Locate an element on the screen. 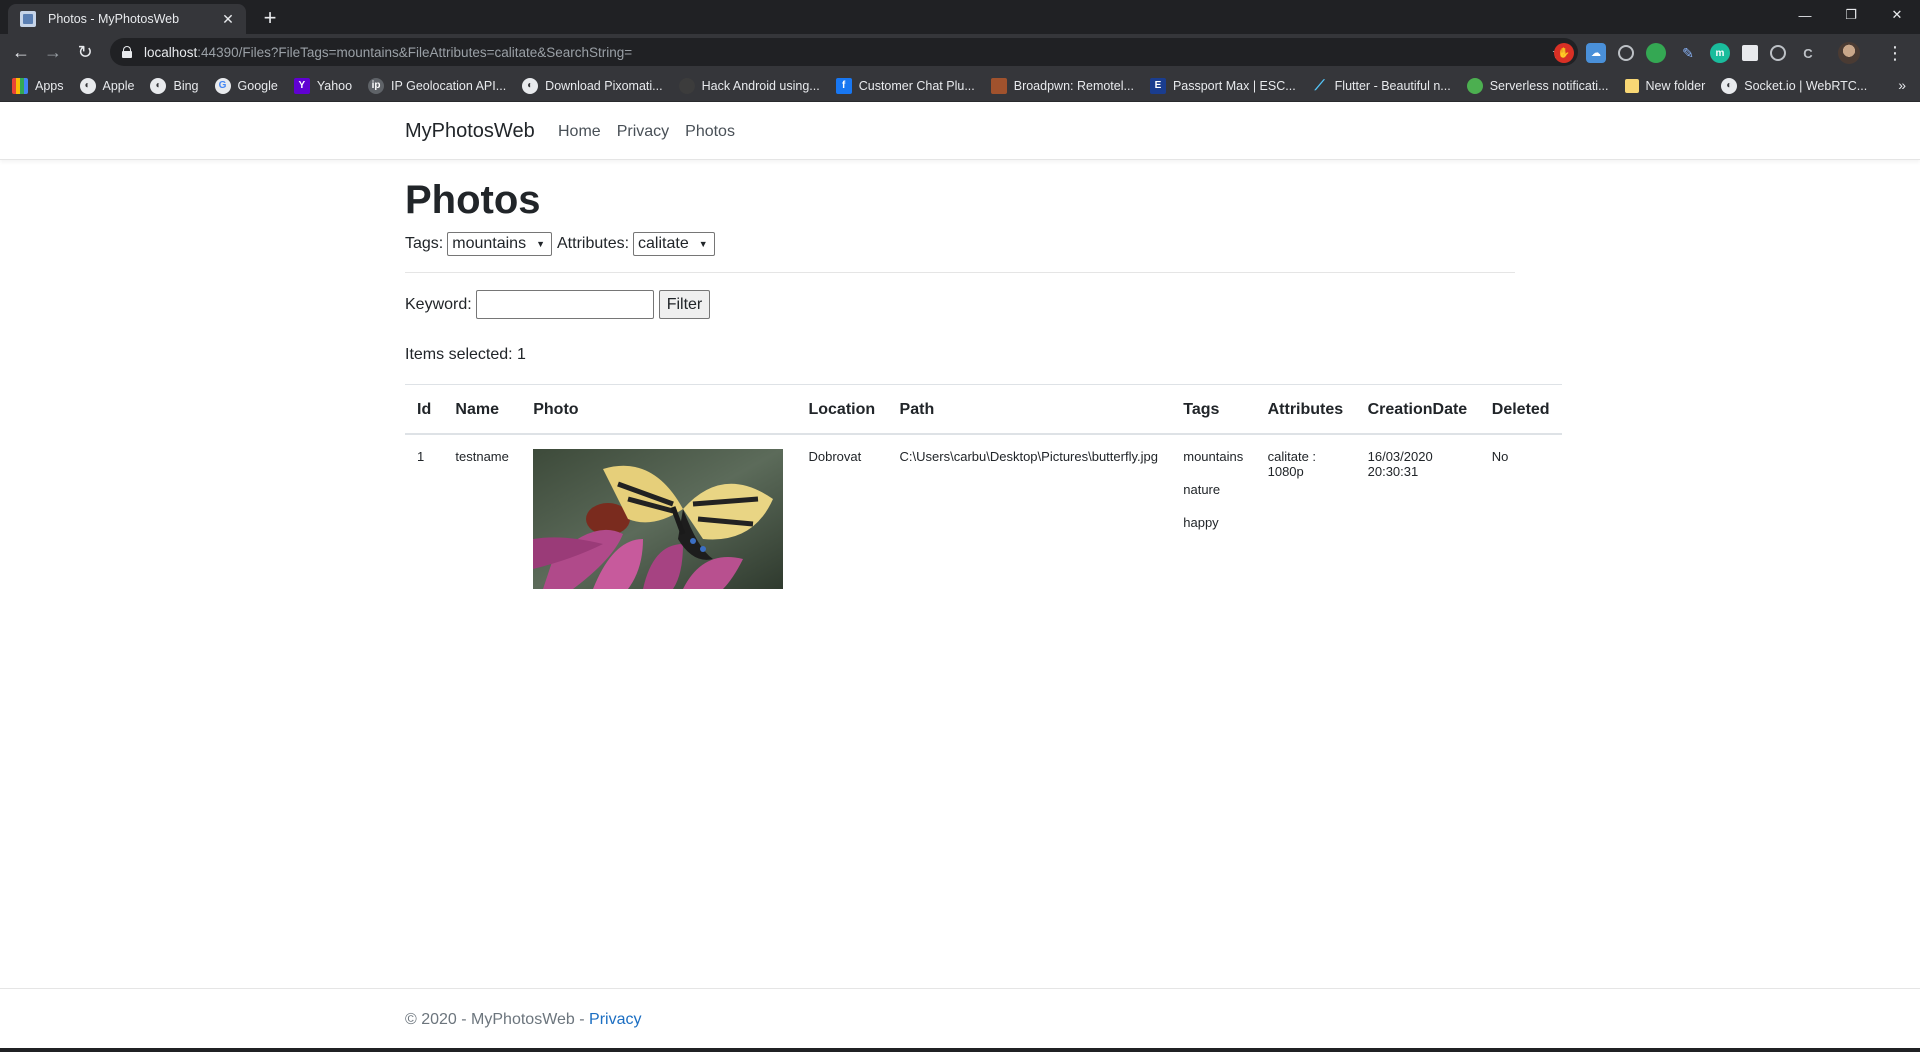 The width and height of the screenshot is (1920, 1052). attributes-select: calitate ▼ is located at coordinates (674, 244).